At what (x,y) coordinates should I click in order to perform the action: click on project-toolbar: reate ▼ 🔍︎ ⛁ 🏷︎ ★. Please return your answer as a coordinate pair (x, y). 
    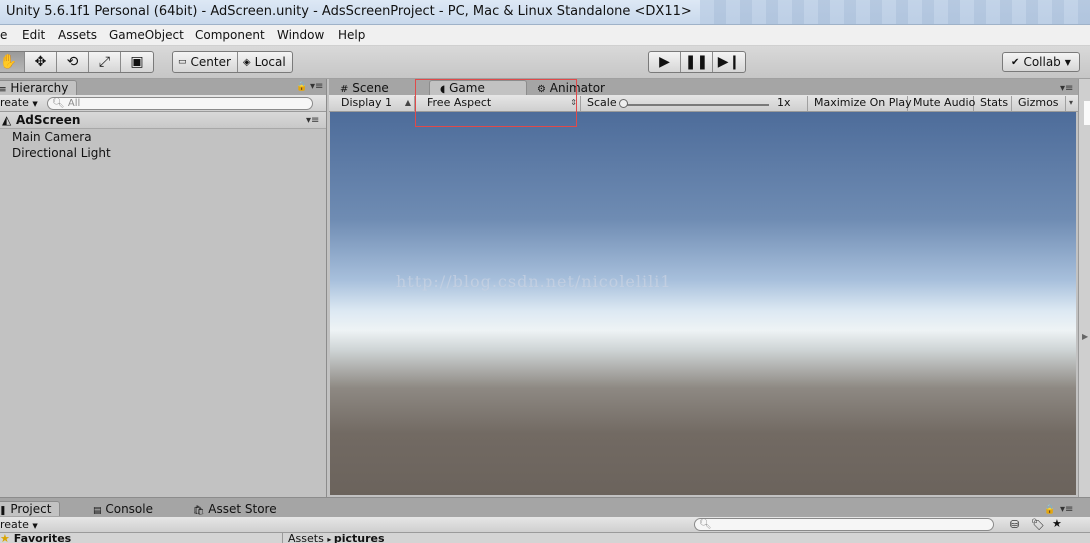
    Looking at the image, I should click on (545, 525).